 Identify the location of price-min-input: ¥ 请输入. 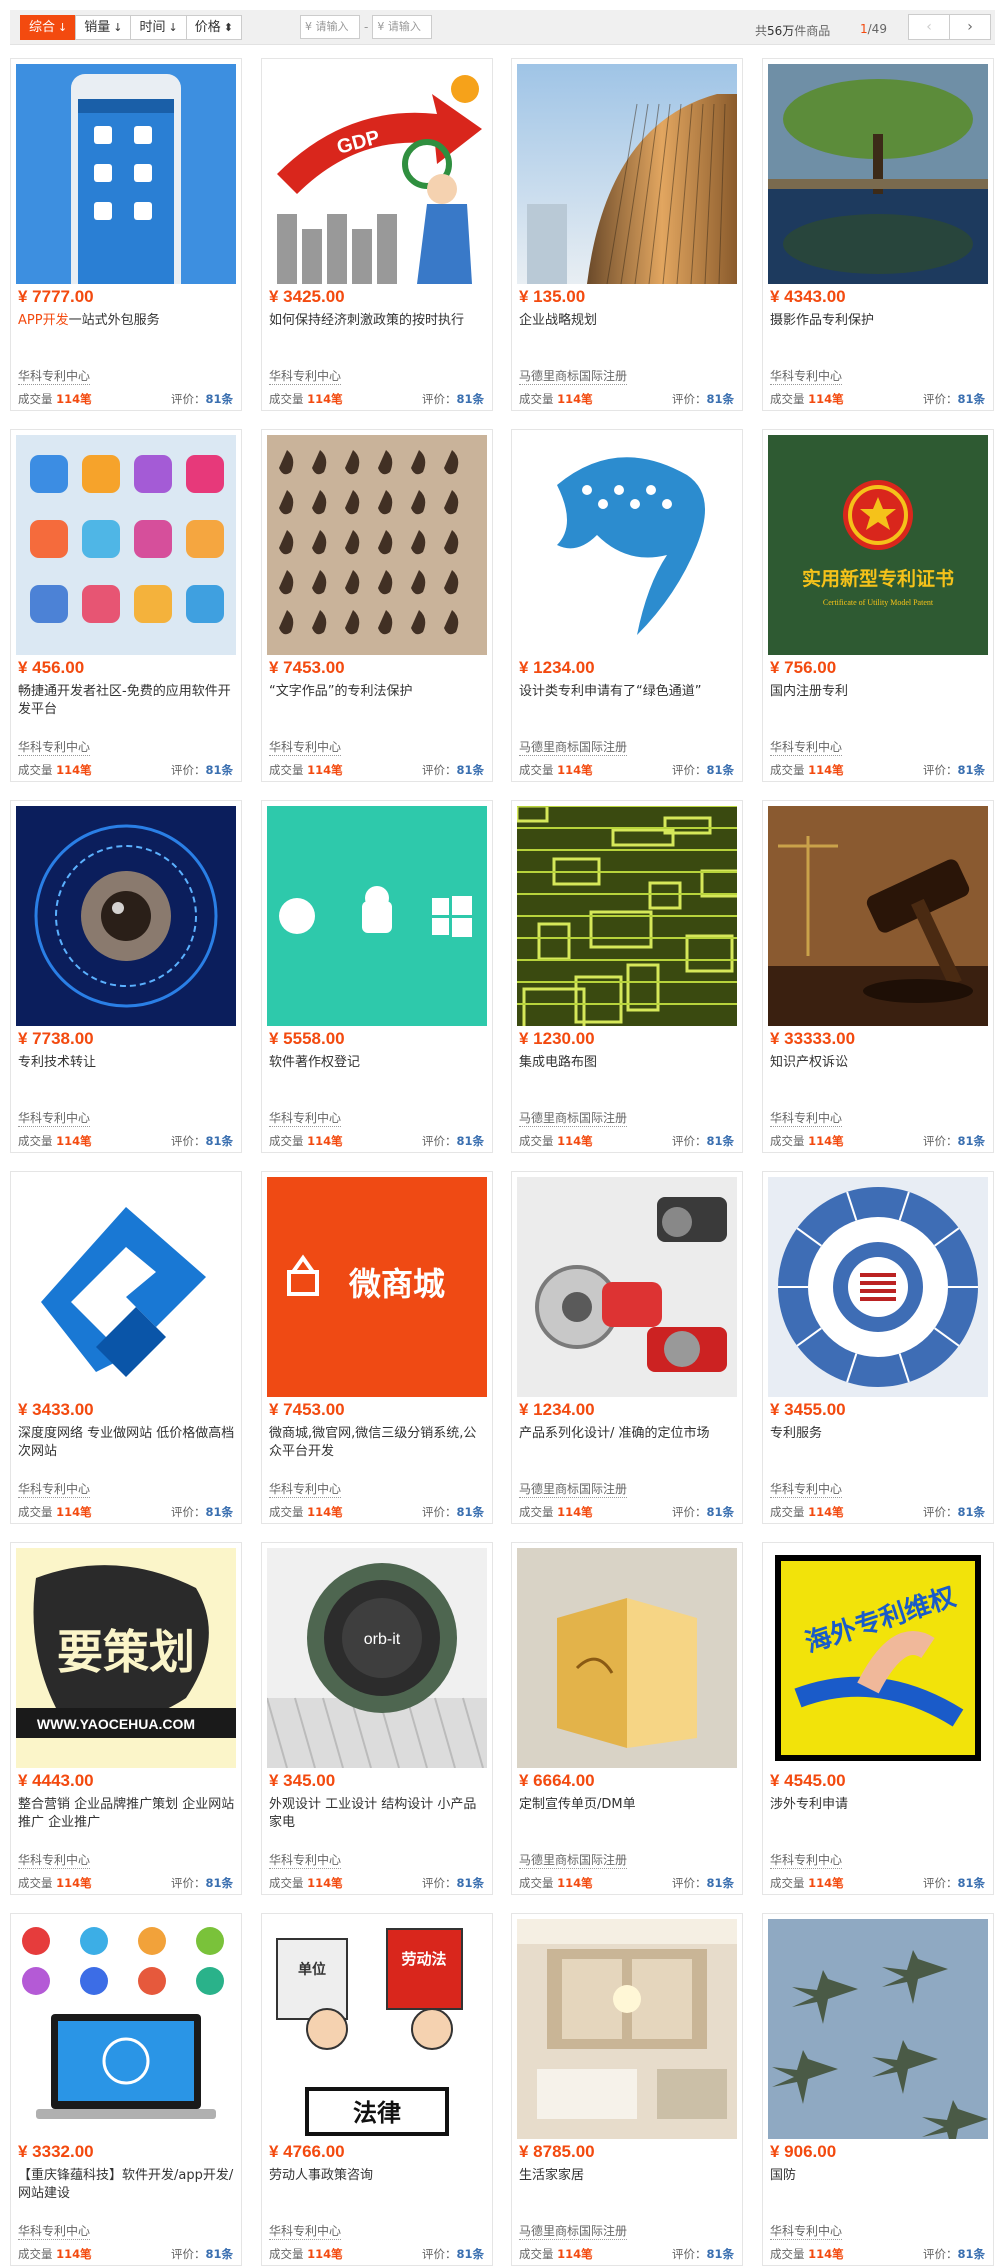
(330, 27).